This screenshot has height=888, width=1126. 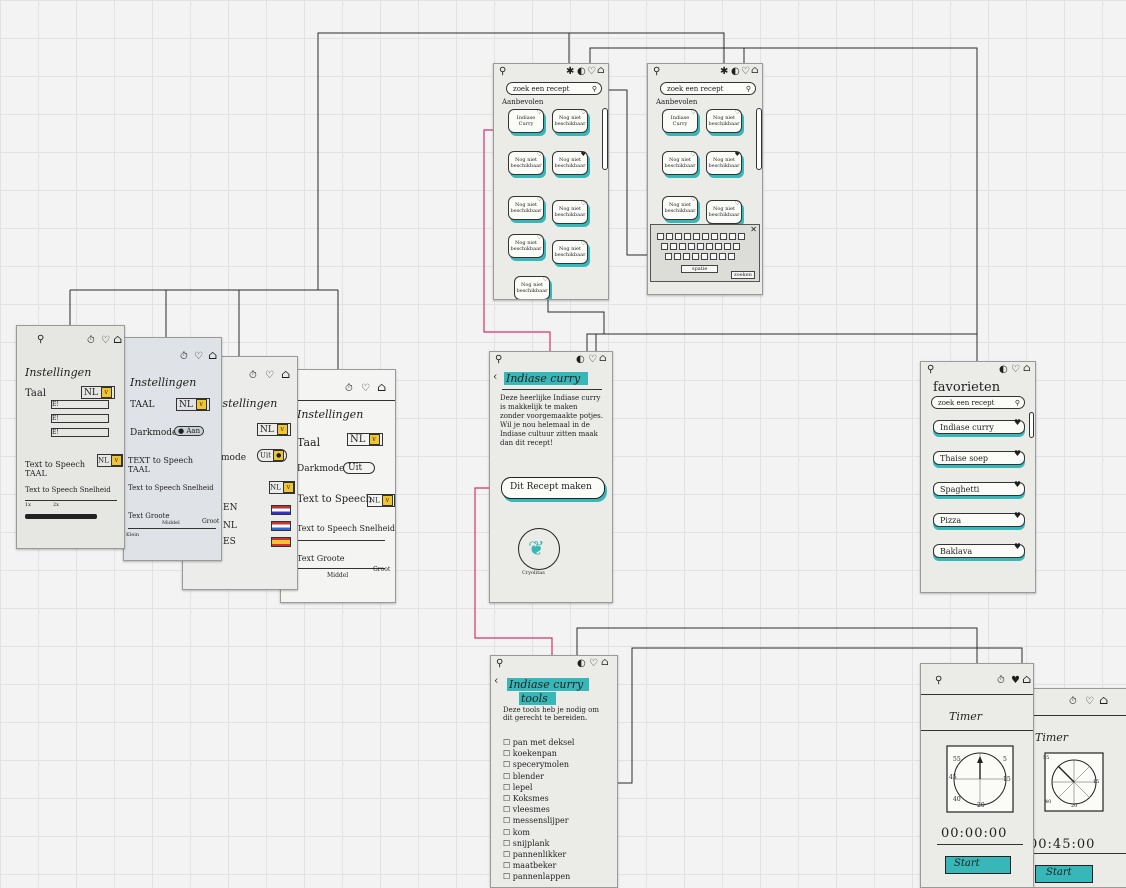 I want to click on favorite-item: Indiase curry ♥, so click(x=979, y=426).